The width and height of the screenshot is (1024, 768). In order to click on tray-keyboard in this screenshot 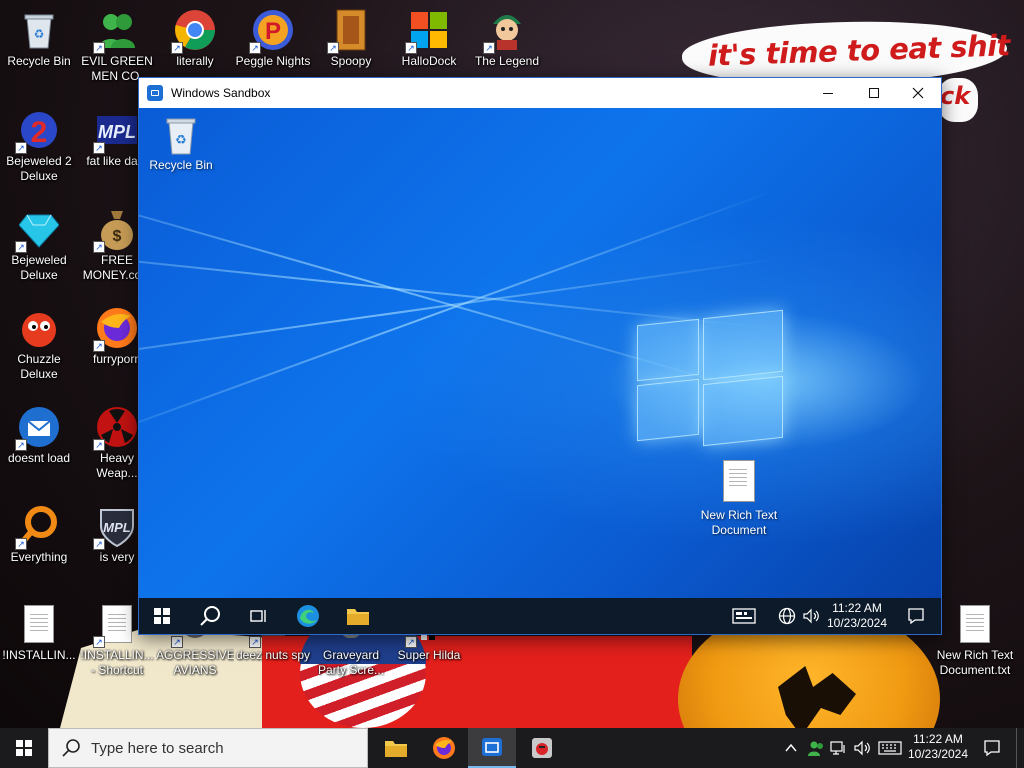, I will do `click(890, 748)`.